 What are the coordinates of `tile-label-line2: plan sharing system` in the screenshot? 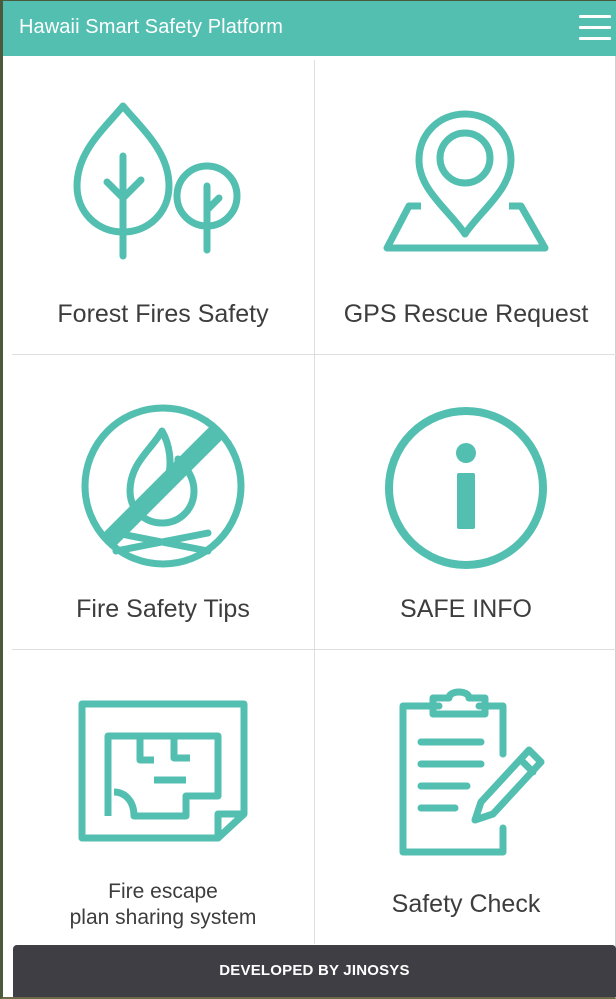 It's located at (163, 917).